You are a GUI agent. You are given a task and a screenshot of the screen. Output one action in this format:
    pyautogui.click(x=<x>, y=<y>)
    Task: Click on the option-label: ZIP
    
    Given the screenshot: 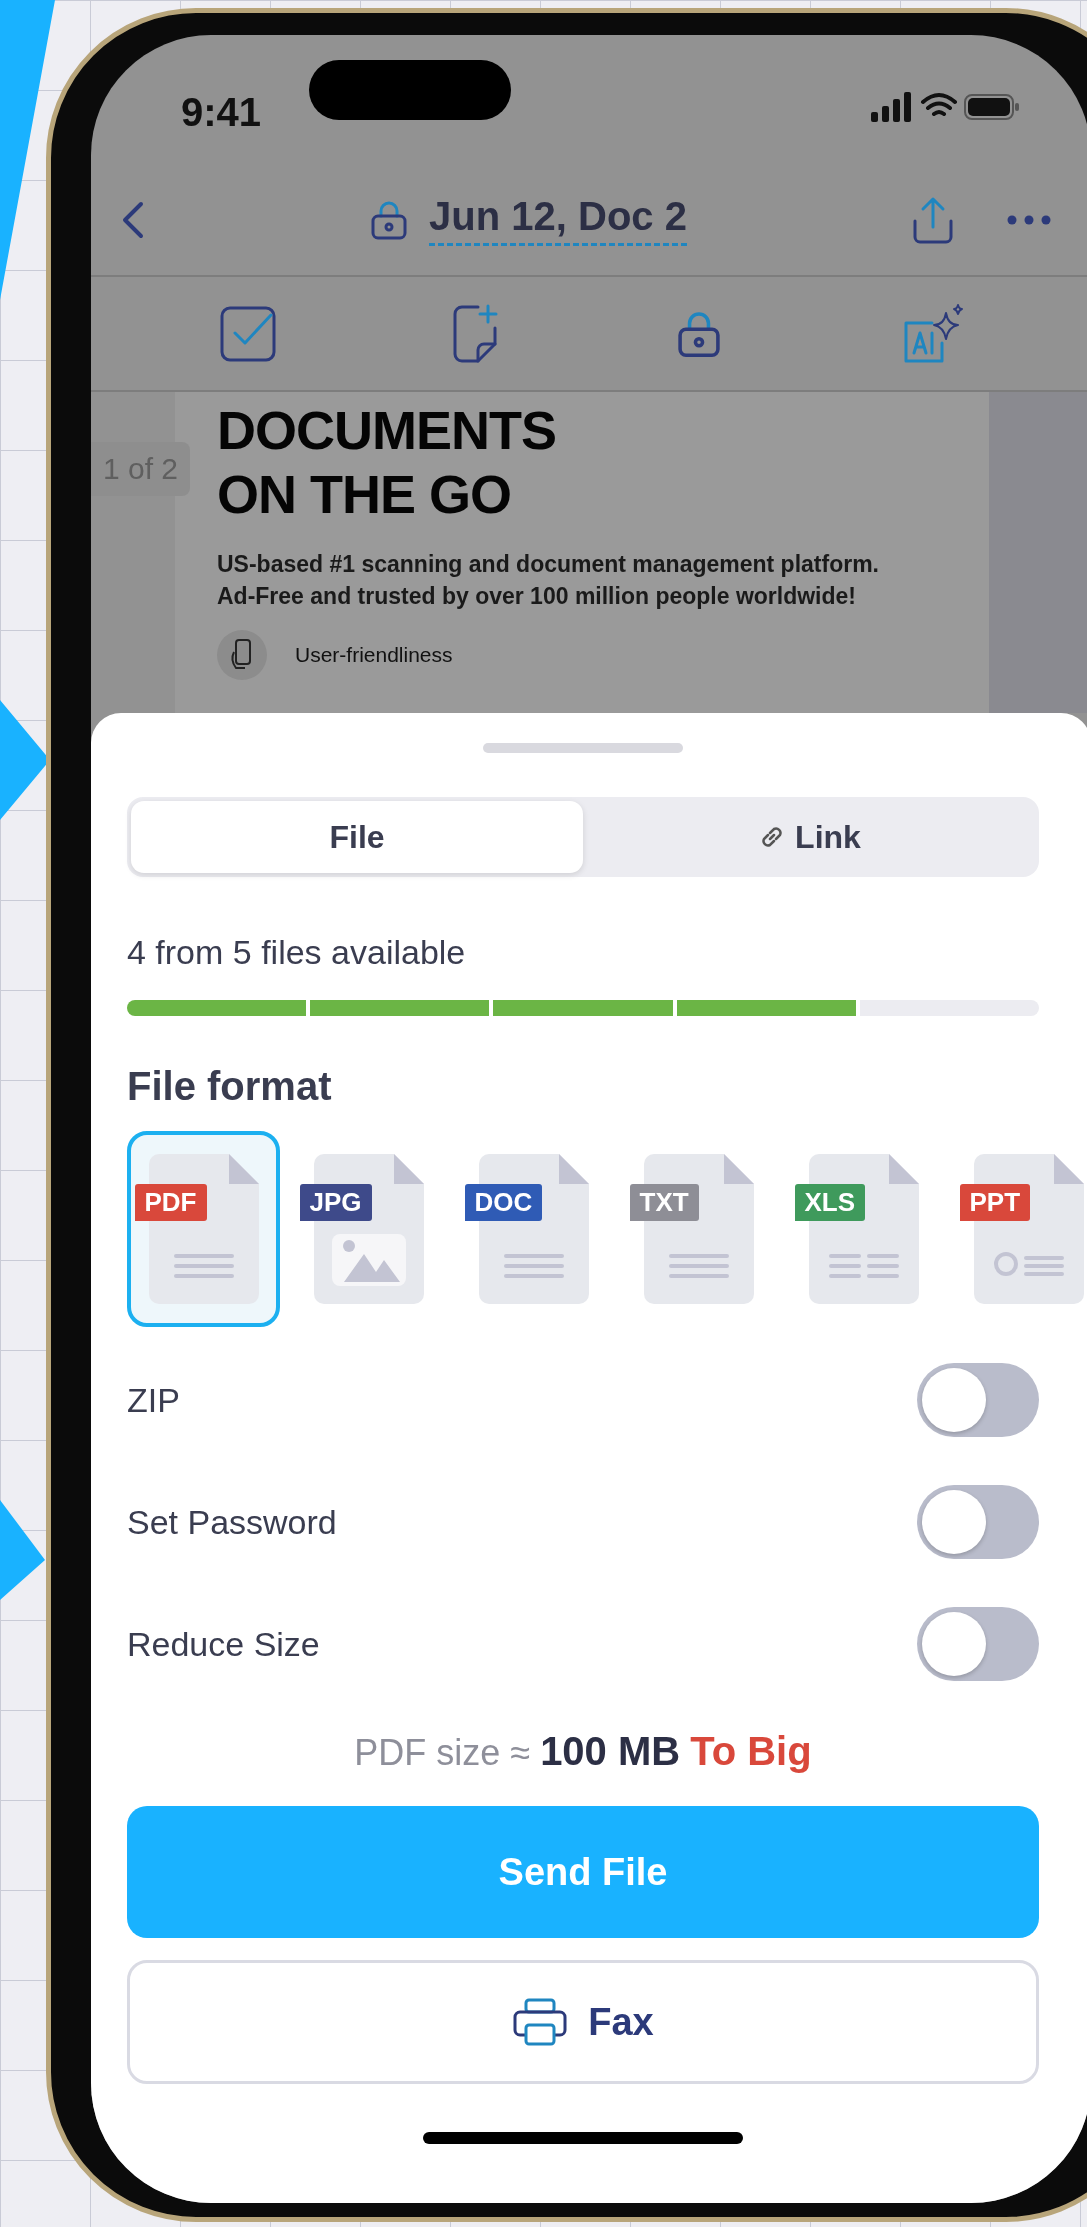 What is the action you would take?
    pyautogui.click(x=153, y=1400)
    